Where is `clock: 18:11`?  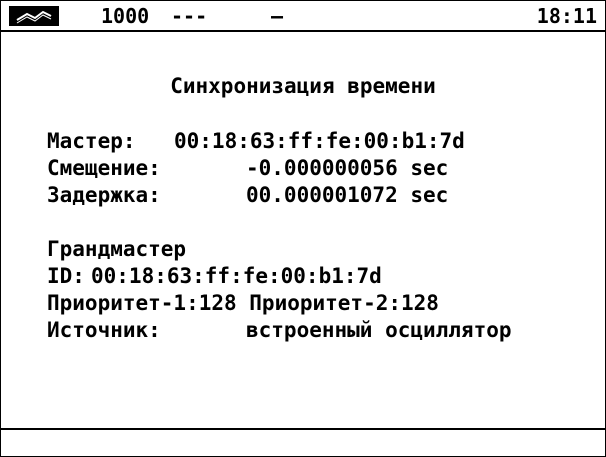
clock: 18:11 is located at coordinates (566, 16).